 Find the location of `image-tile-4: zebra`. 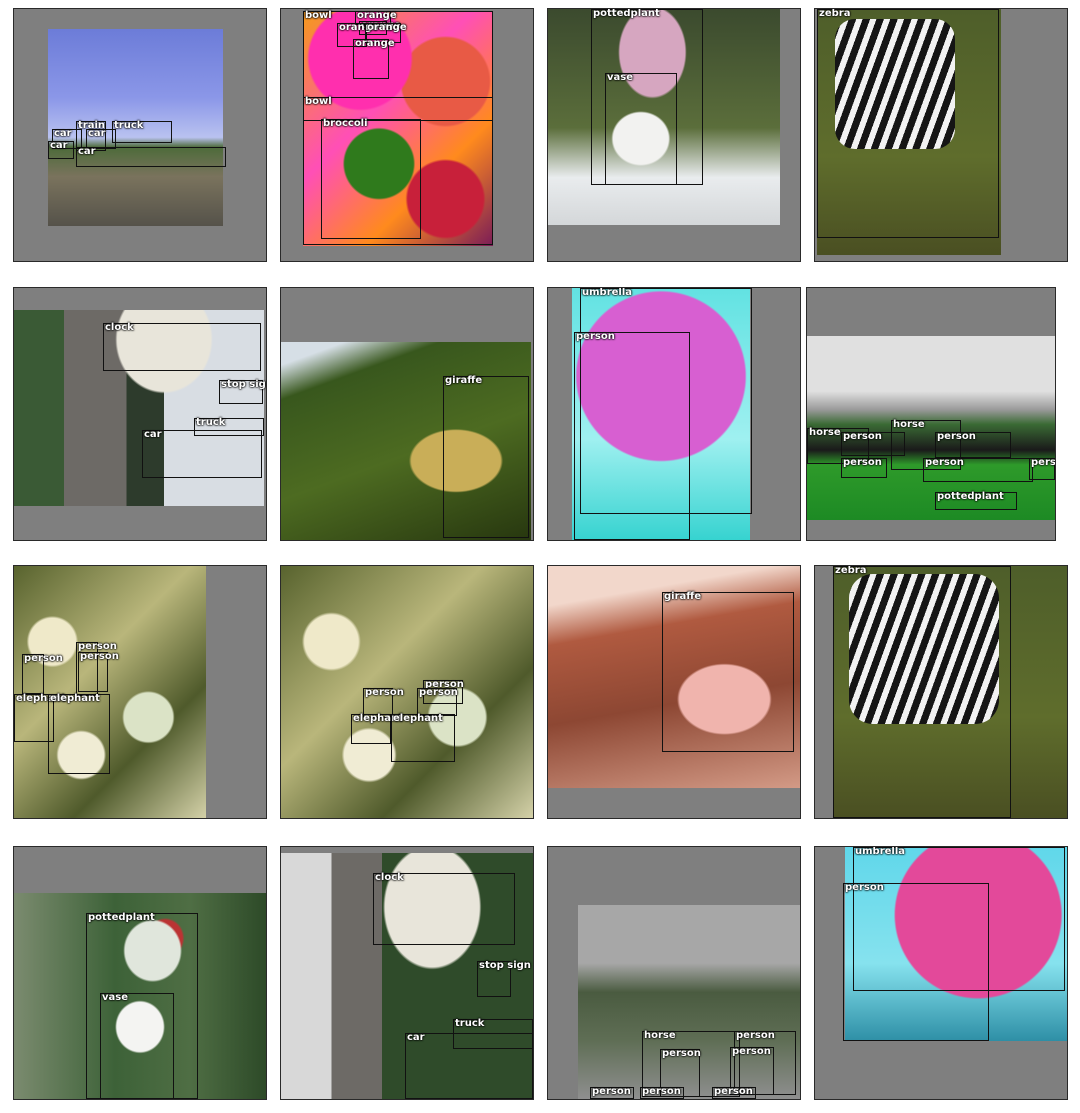

image-tile-4: zebra is located at coordinates (941, 135).